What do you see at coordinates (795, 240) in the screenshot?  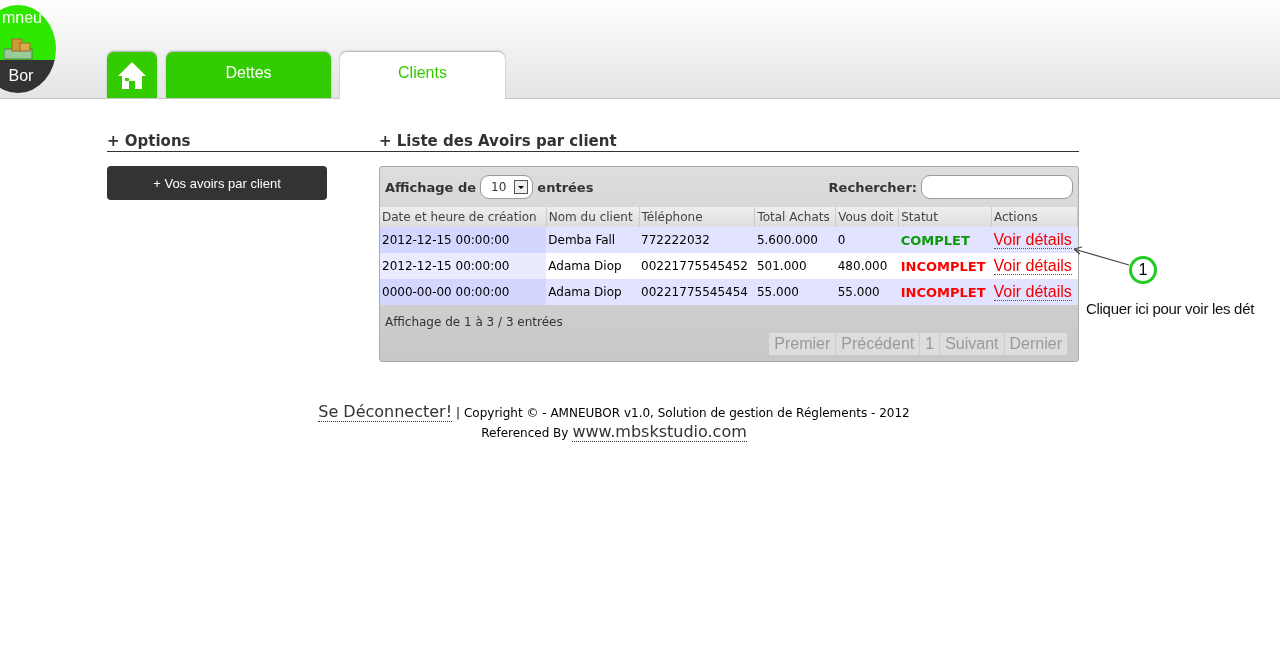 I see `table-cell: 5.600.000` at bounding box center [795, 240].